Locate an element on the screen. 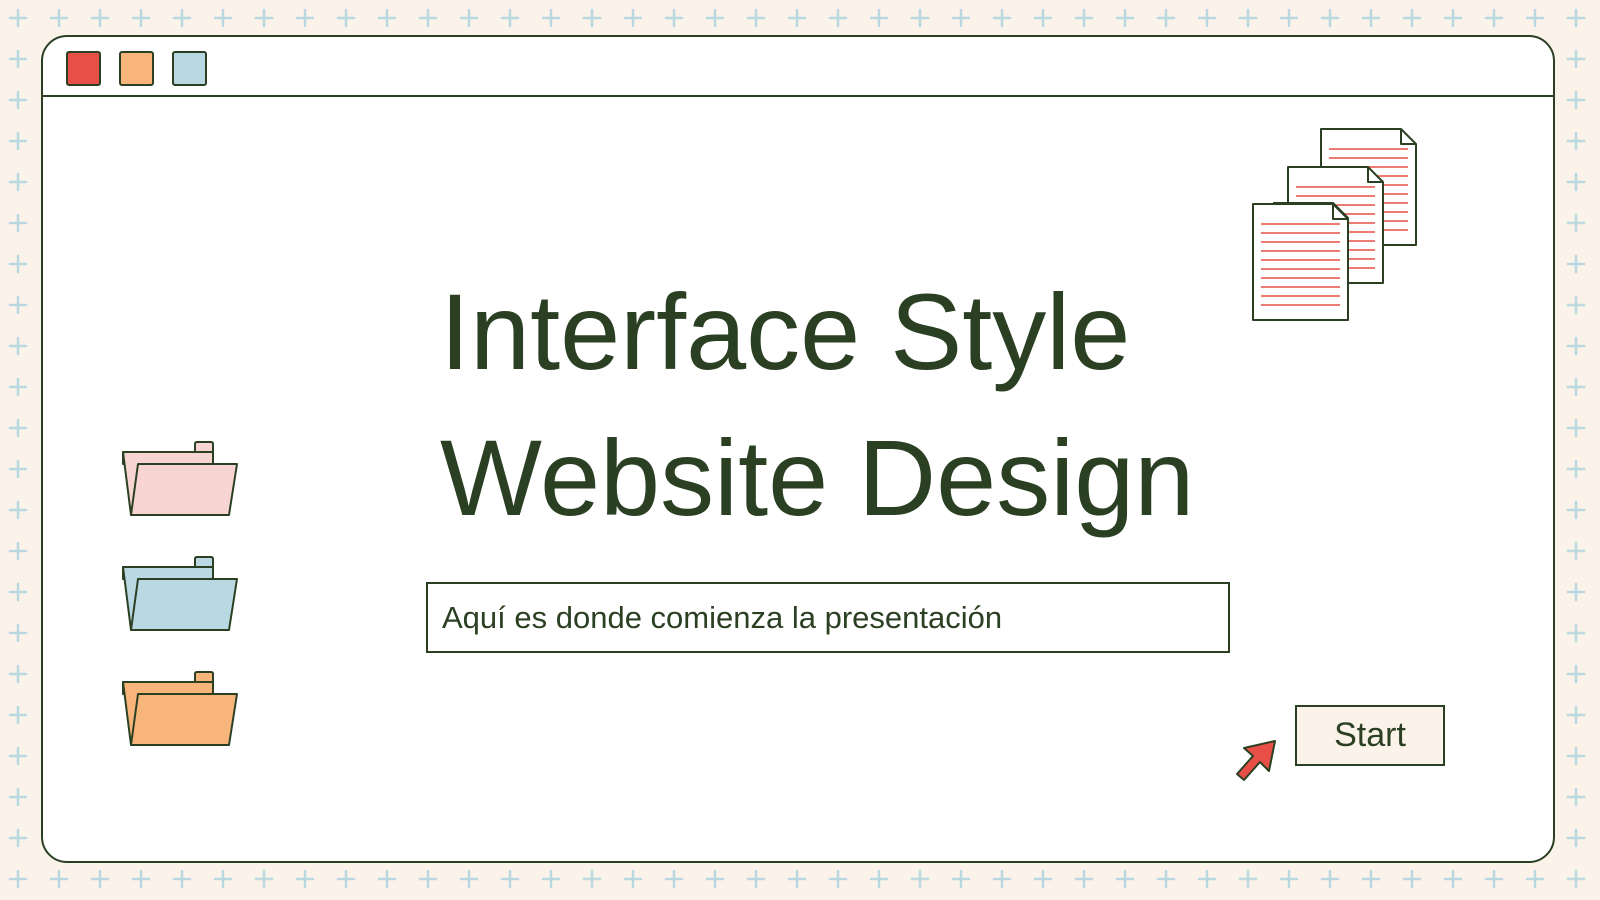 The width and height of the screenshot is (1600, 900). folder-icon-pink is located at coordinates (179, 478).